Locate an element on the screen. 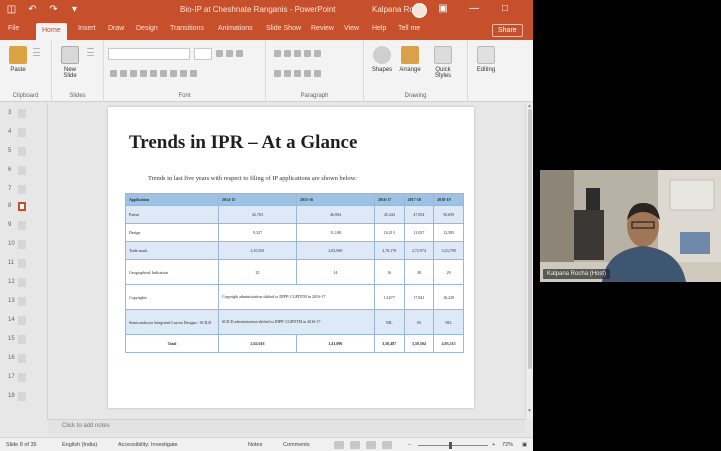  tab-design: Design is located at coordinates (147, 28).